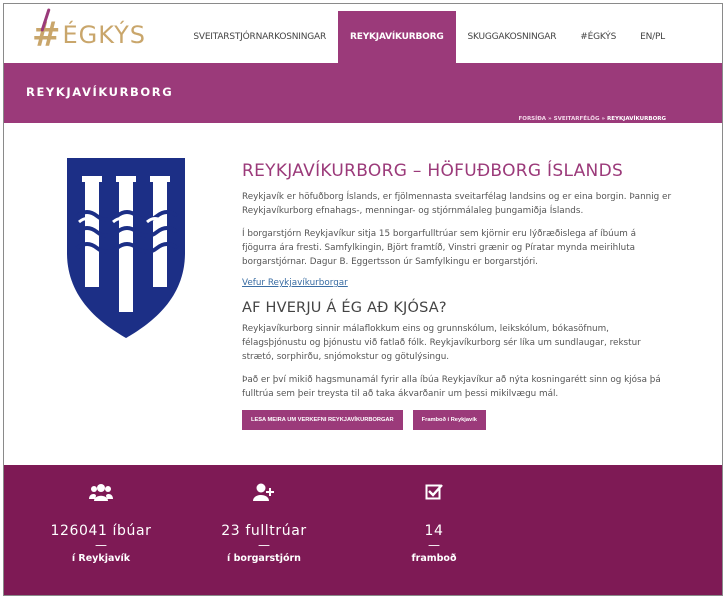 Image resolution: width=726 pixels, height=599 pixels. I want to click on nav-item-skuggakosningar: SKUGGAKOSNINGAR, so click(512, 37).